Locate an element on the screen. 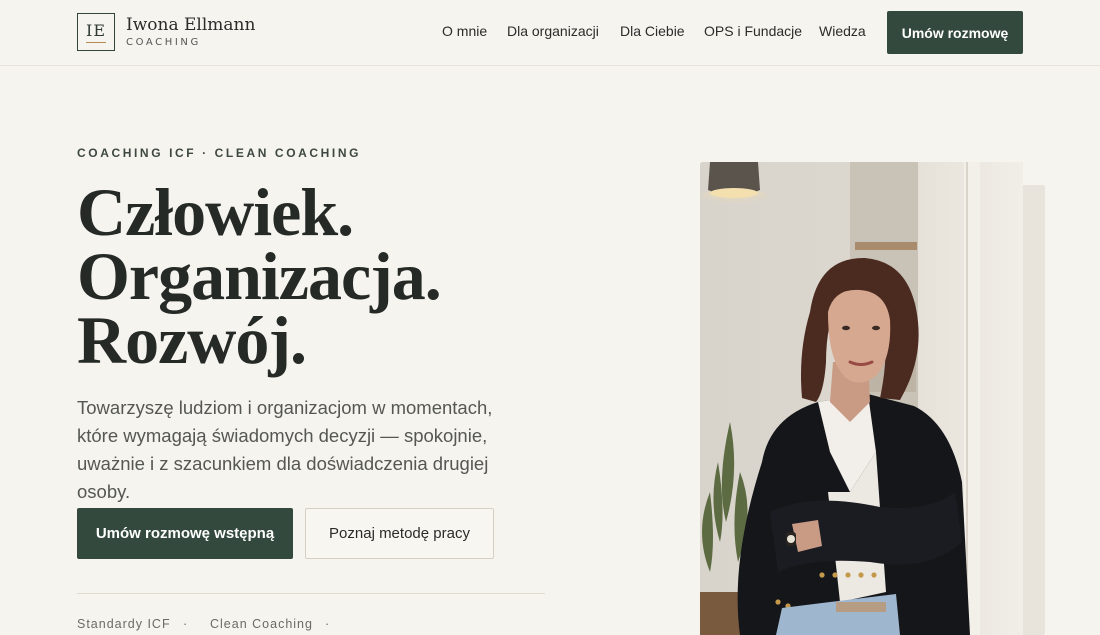 The width and height of the screenshot is (1100, 635). nav-item-o-mnie: O mnie is located at coordinates (464, 31).